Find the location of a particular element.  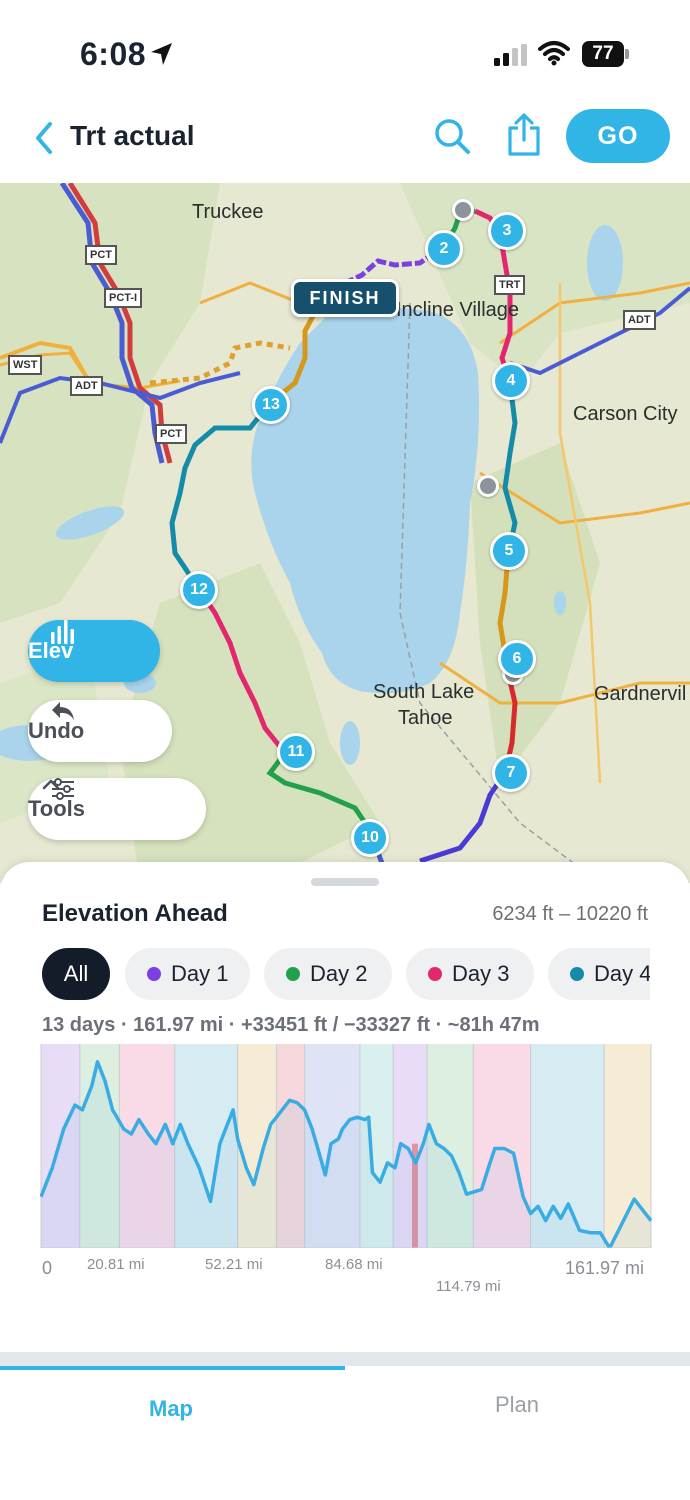

elevation-chart is located at coordinates (346, 1145).